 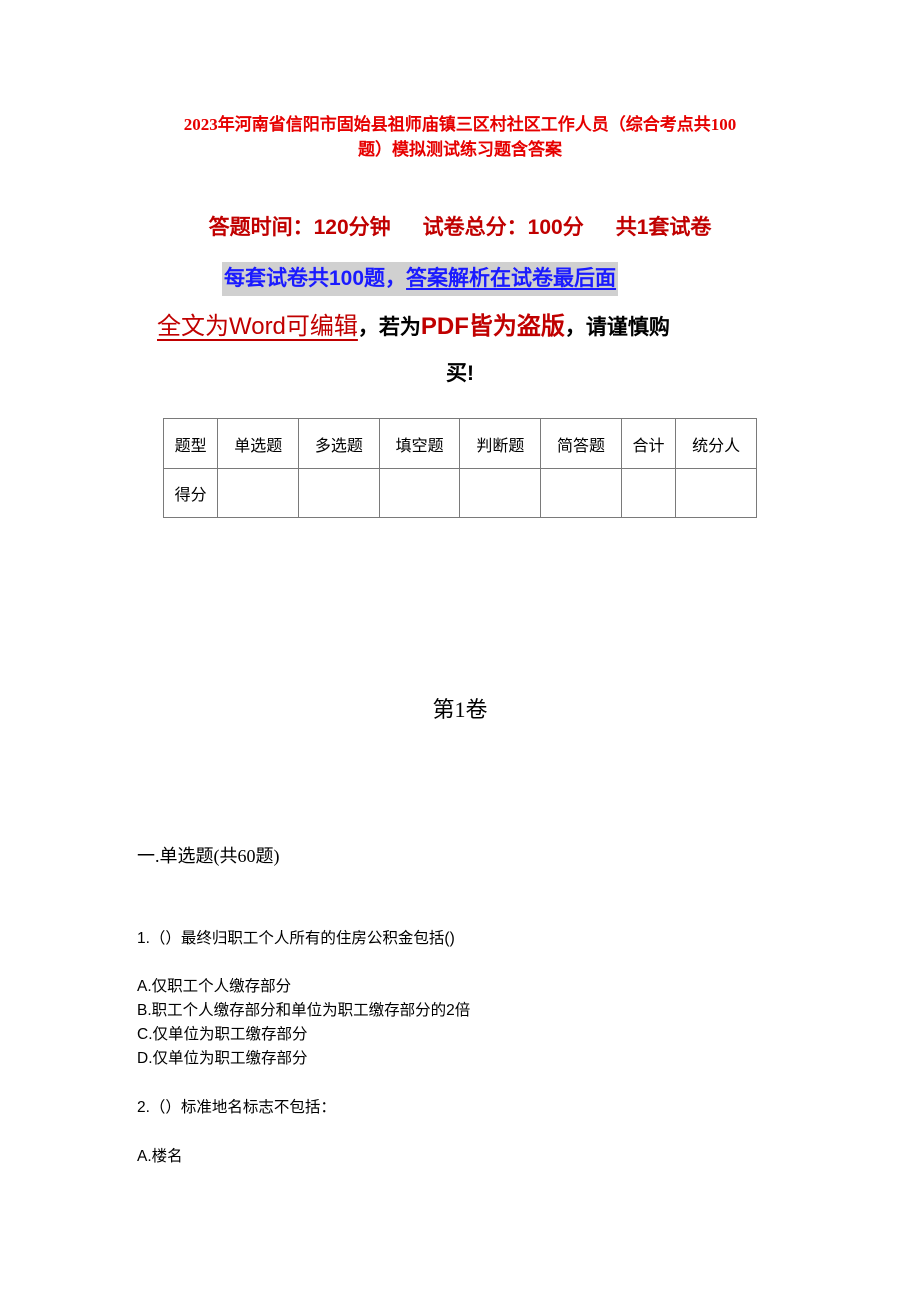 I want to click on answer-notice-link: 答案解析在试卷最后面, so click(x=511, y=278).